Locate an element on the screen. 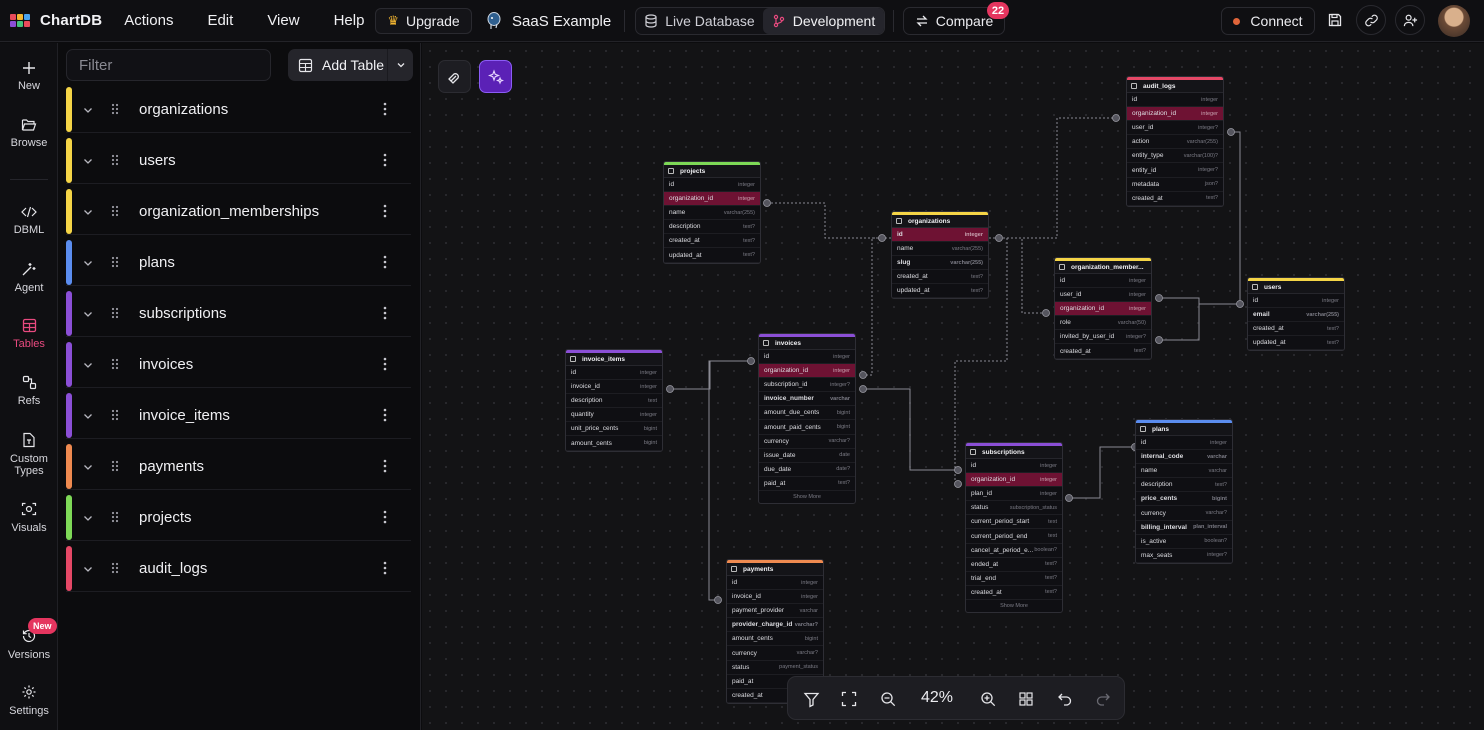 The image size is (1484, 730). rail-tables: Tables is located at coordinates (29, 334).